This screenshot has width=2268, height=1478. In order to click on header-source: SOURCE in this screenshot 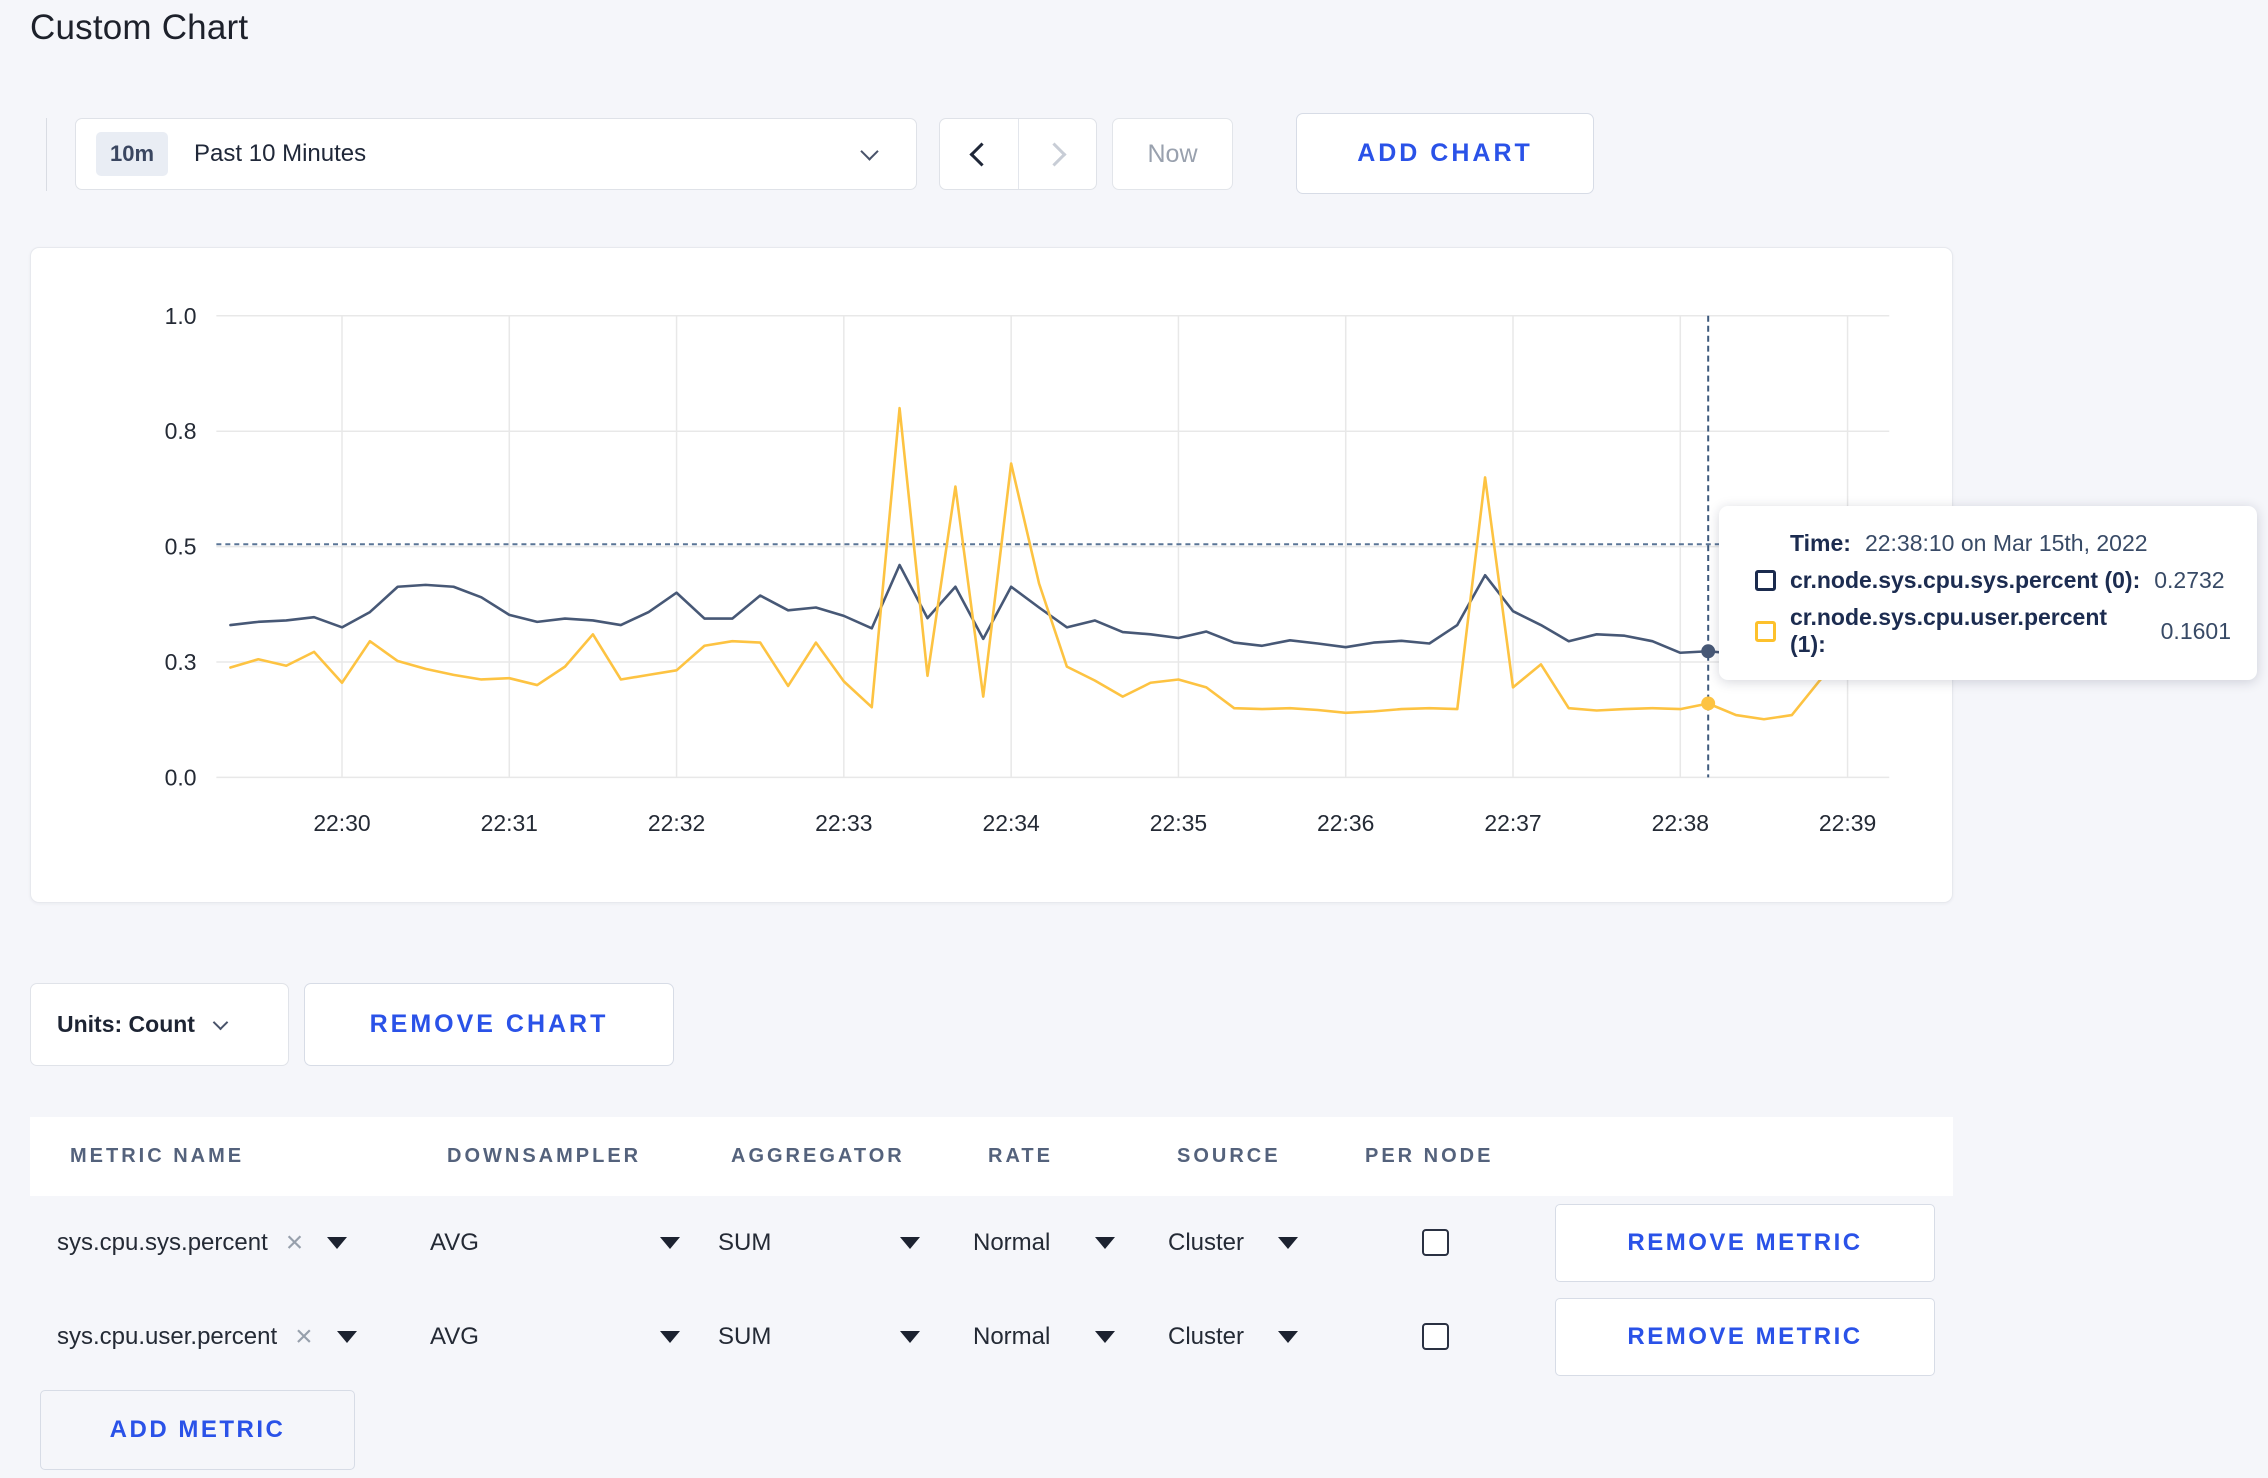, I will do `click(1229, 1156)`.